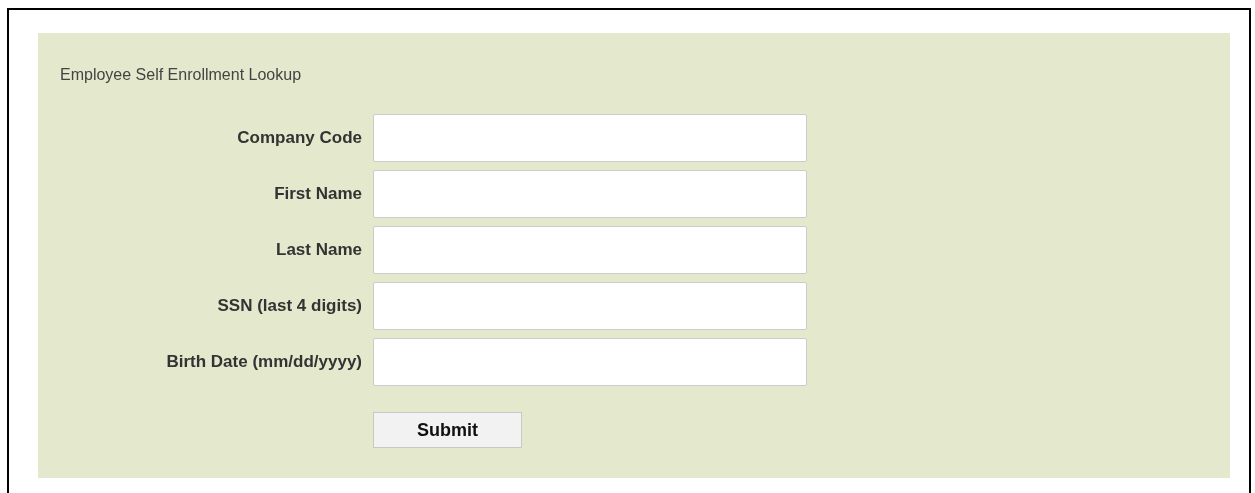  What do you see at coordinates (264, 362) in the screenshot?
I see `field-label: Birth Date (mm/dd/yyyy)` at bounding box center [264, 362].